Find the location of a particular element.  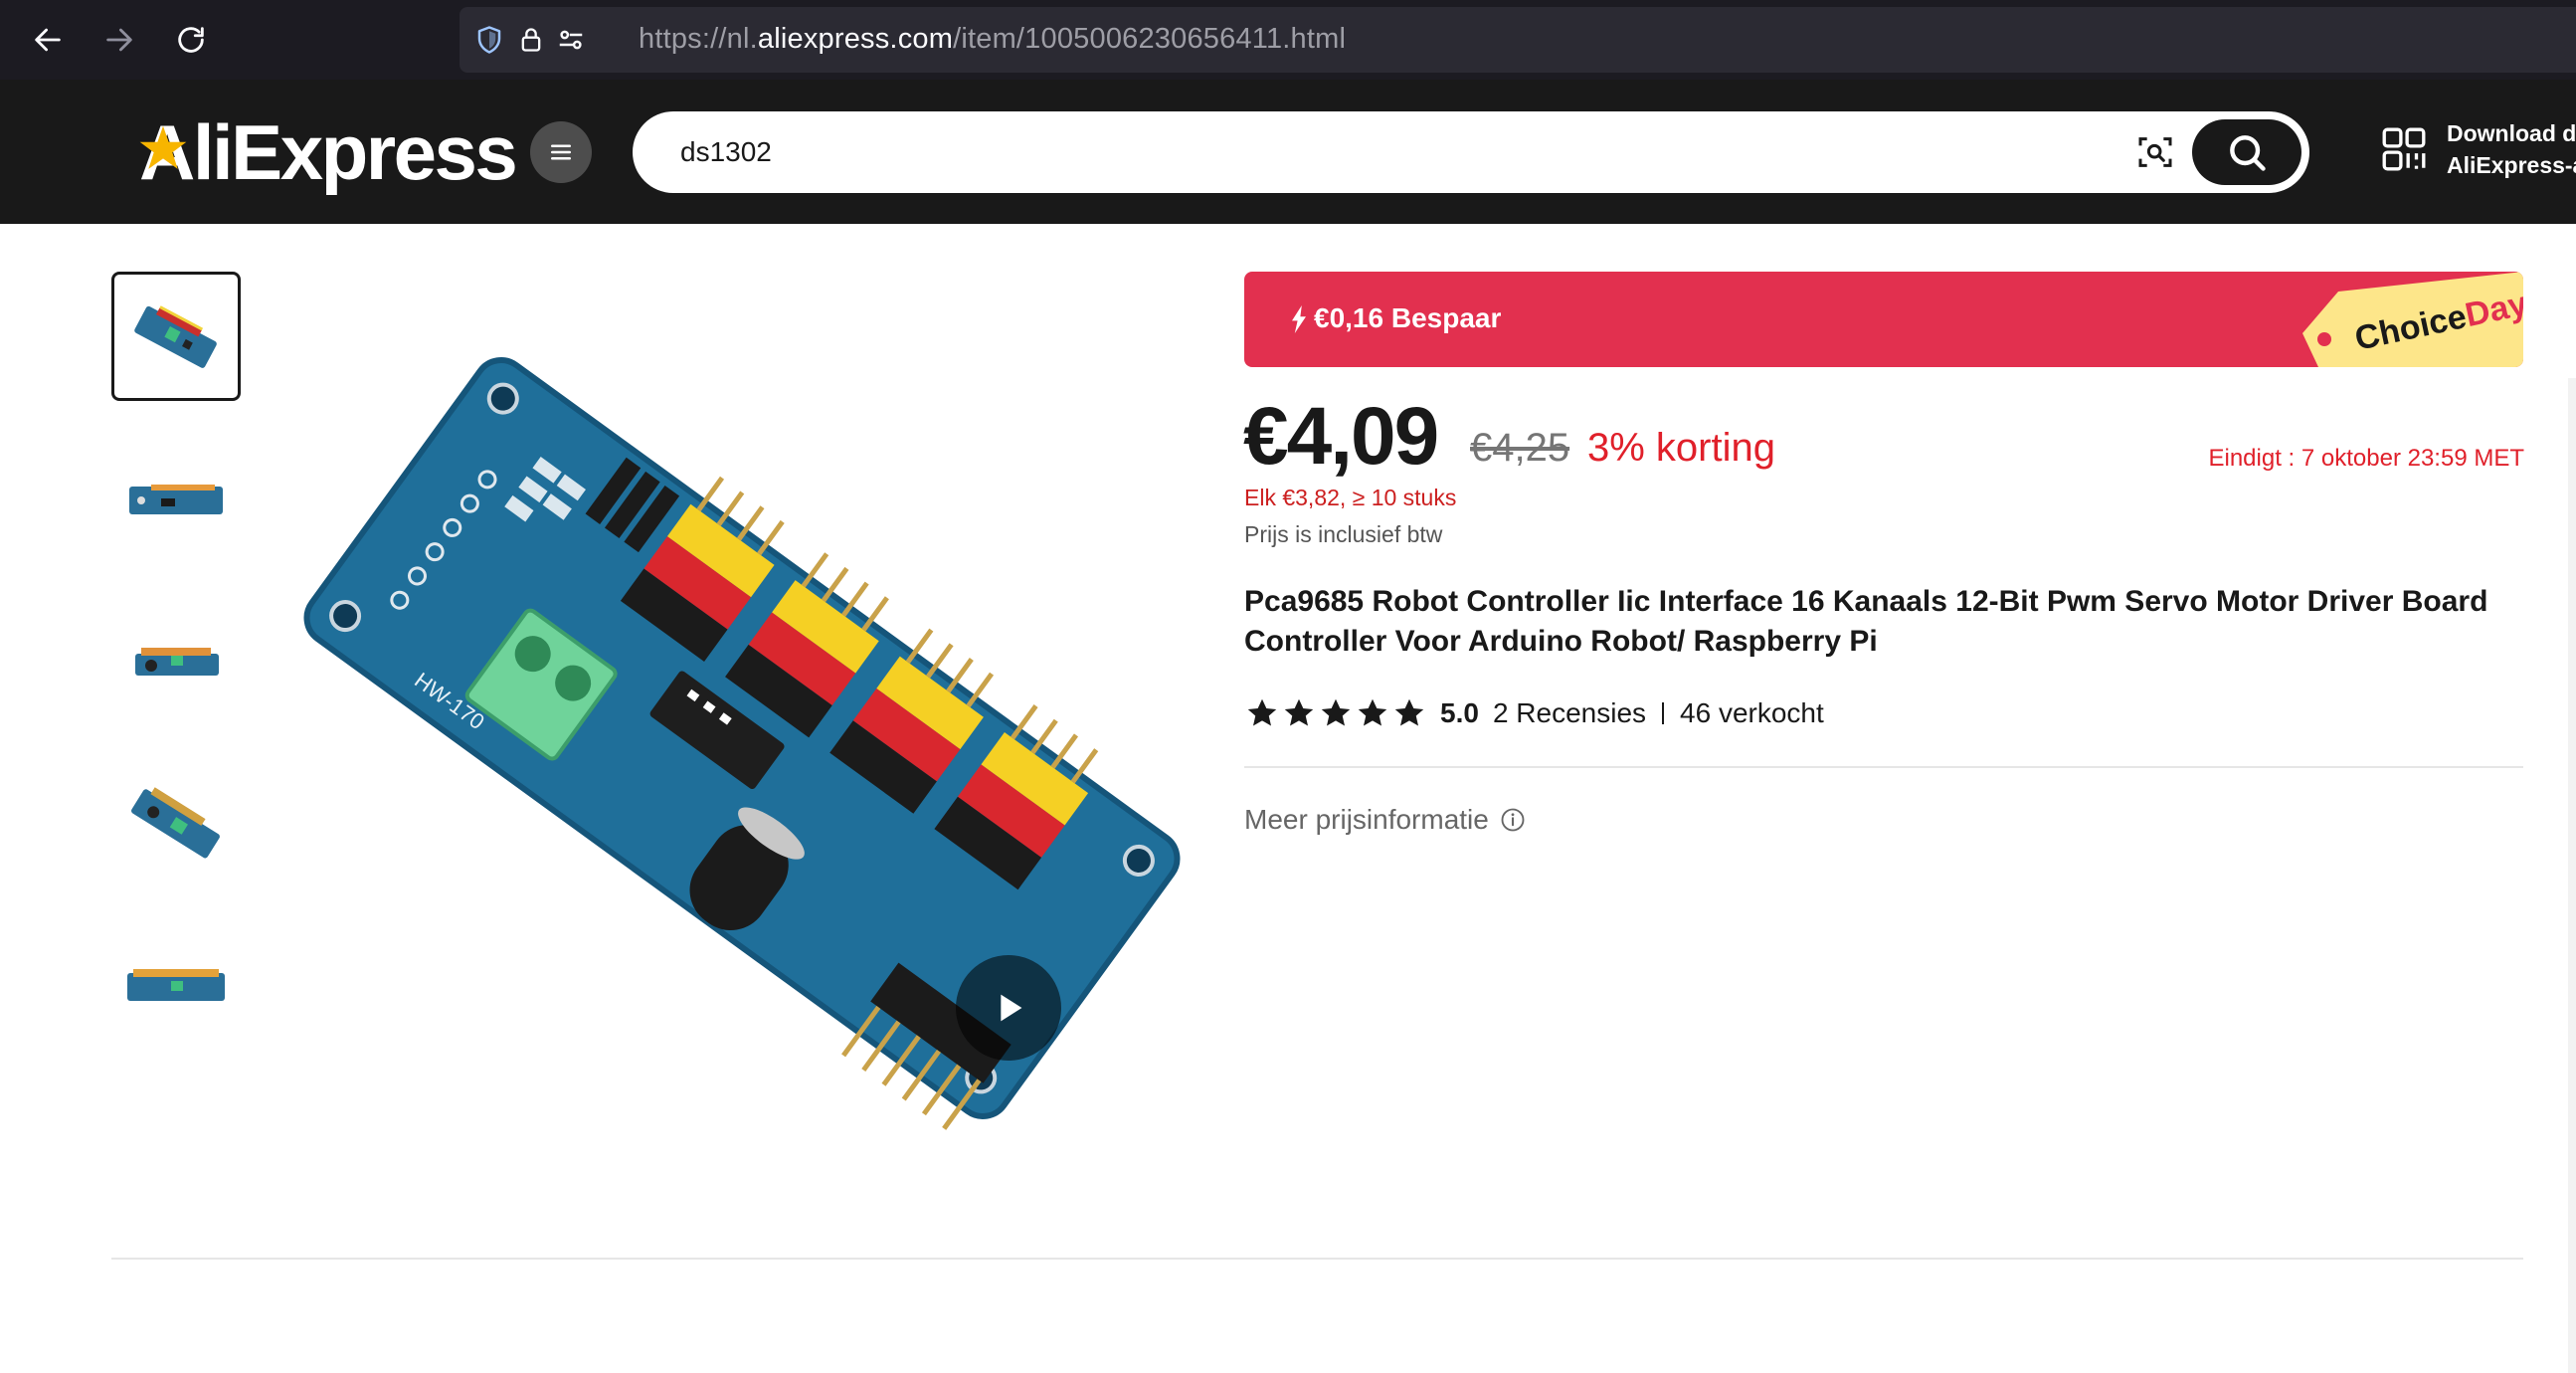

reviews-link: 2 Recensies is located at coordinates (1569, 713).